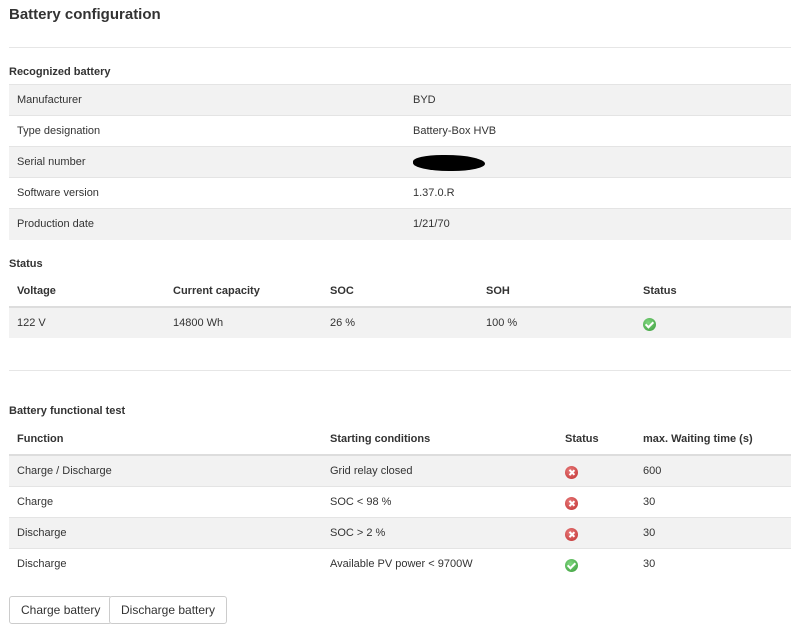 This screenshot has width=800, height=630. Describe the element at coordinates (598, 193) in the screenshot. I see `row-value: 1.37.0.R` at that location.